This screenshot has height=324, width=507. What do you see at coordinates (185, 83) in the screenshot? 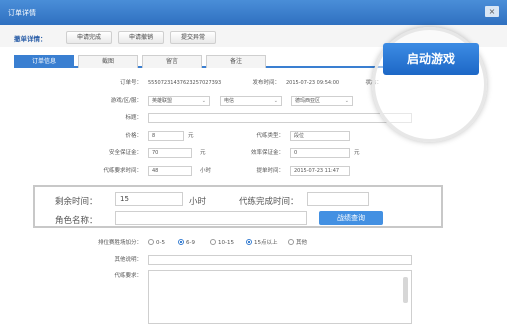
I see `order-no-value: 55507231437623257027393` at bounding box center [185, 83].